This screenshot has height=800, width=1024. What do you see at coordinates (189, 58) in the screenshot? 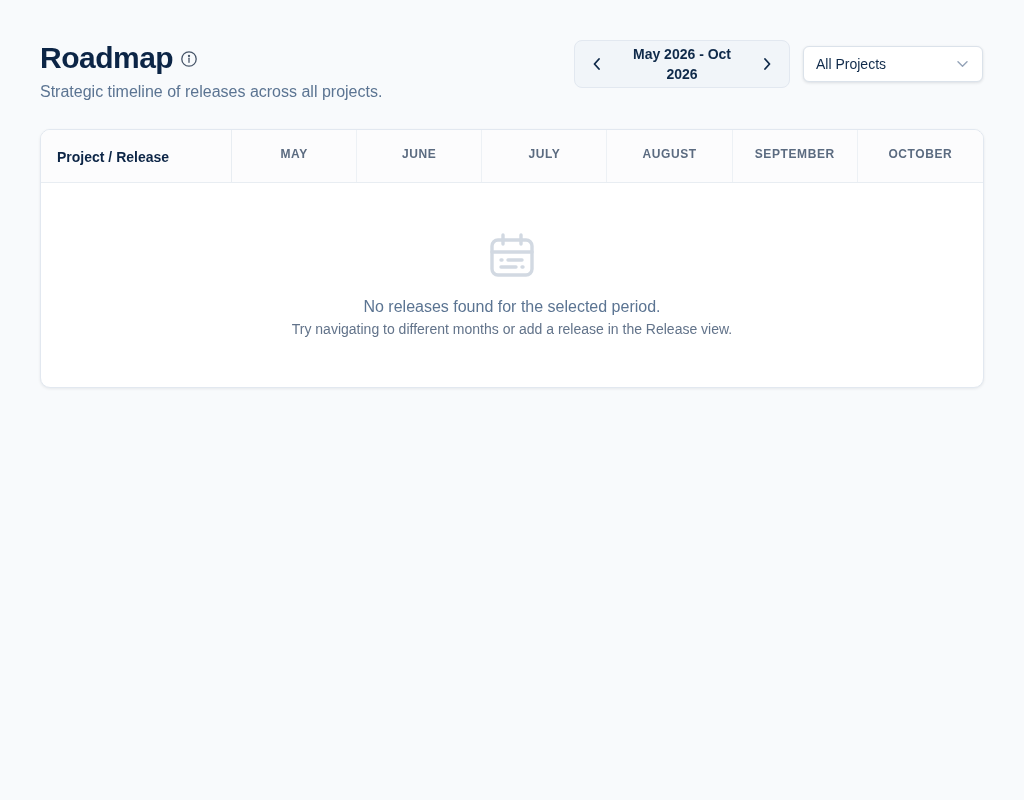
I see `info-icon` at bounding box center [189, 58].